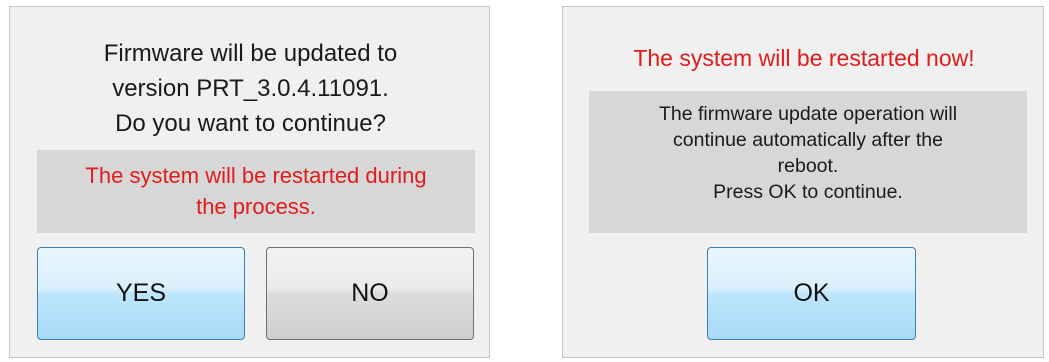 This screenshot has height=362, width=1049. Describe the element at coordinates (808, 114) in the screenshot. I see `info-line: The firmware update operation will` at that location.